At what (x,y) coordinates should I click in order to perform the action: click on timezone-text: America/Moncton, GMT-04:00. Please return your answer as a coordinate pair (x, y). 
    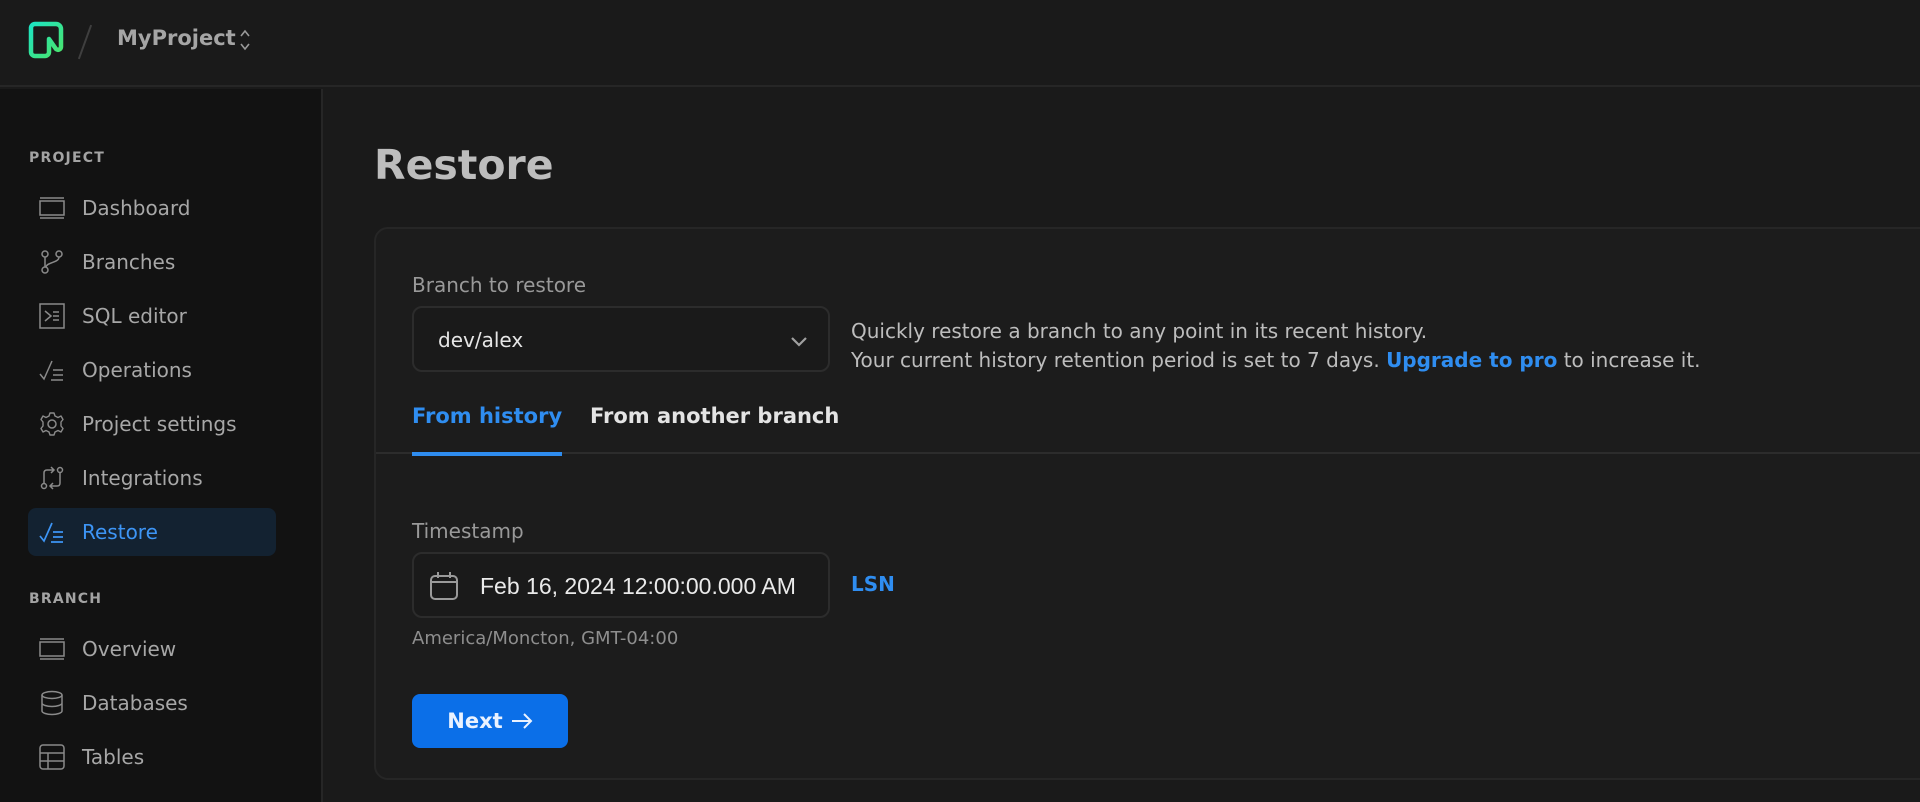
    Looking at the image, I should click on (545, 638).